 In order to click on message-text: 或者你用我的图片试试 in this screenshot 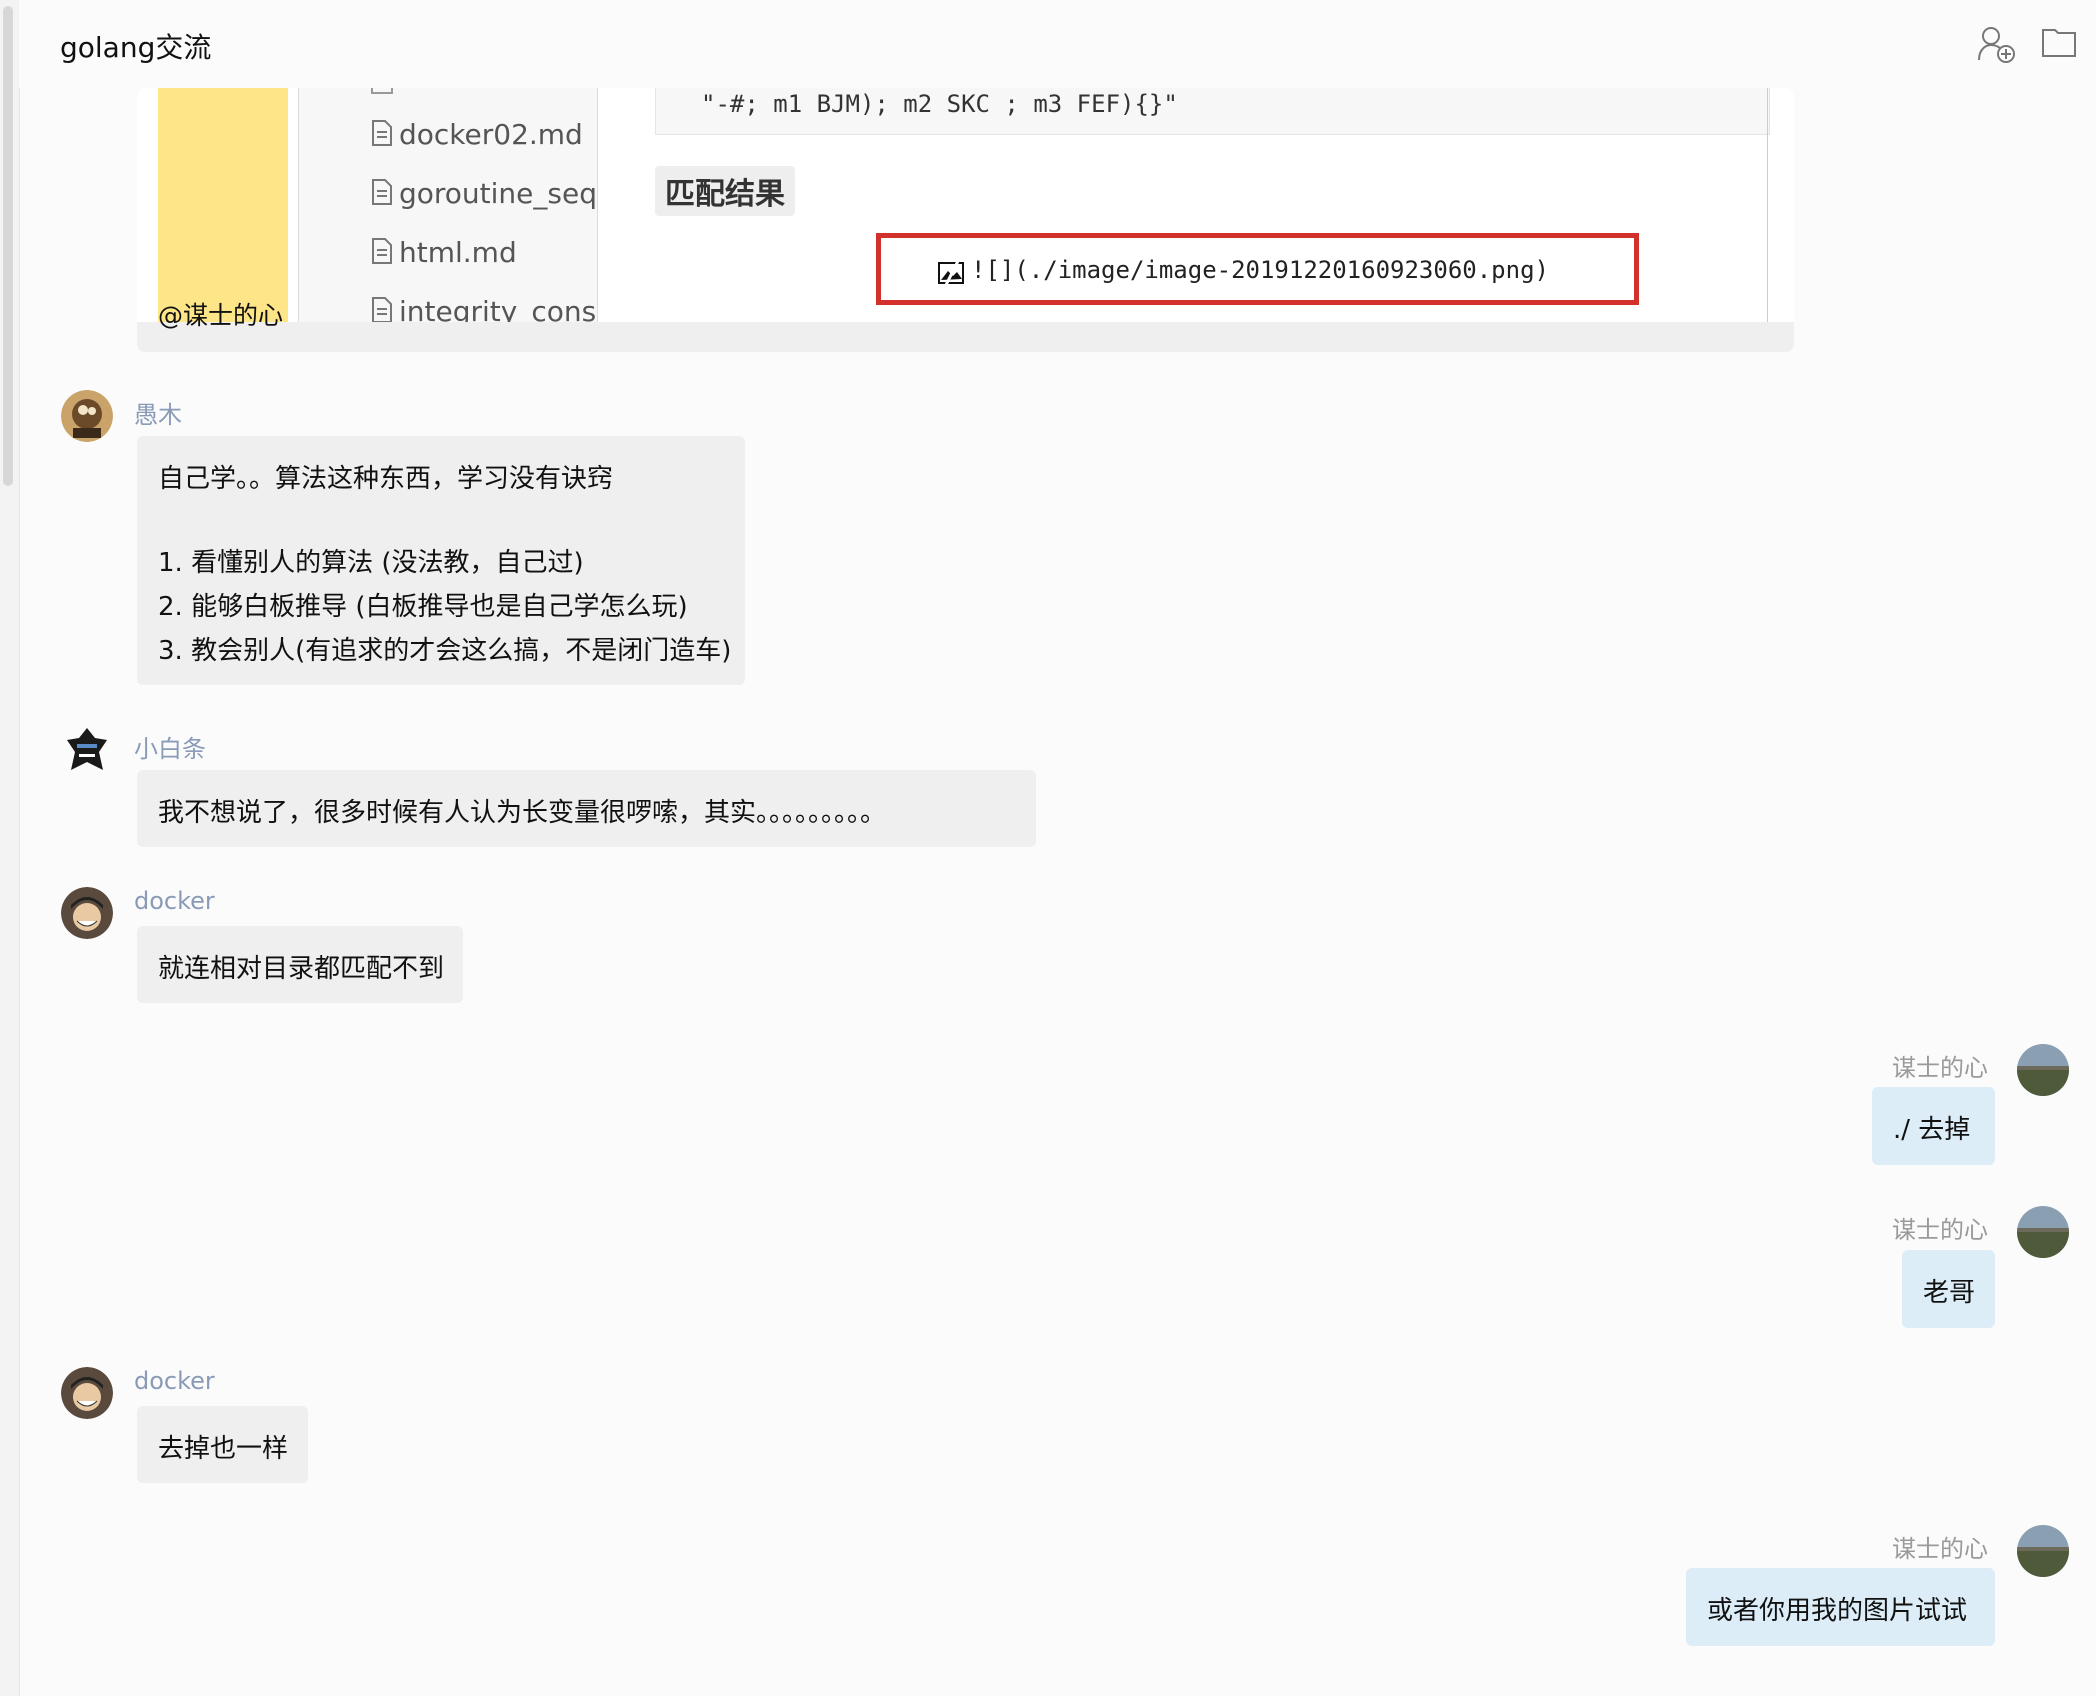, I will do `click(1837, 1611)`.